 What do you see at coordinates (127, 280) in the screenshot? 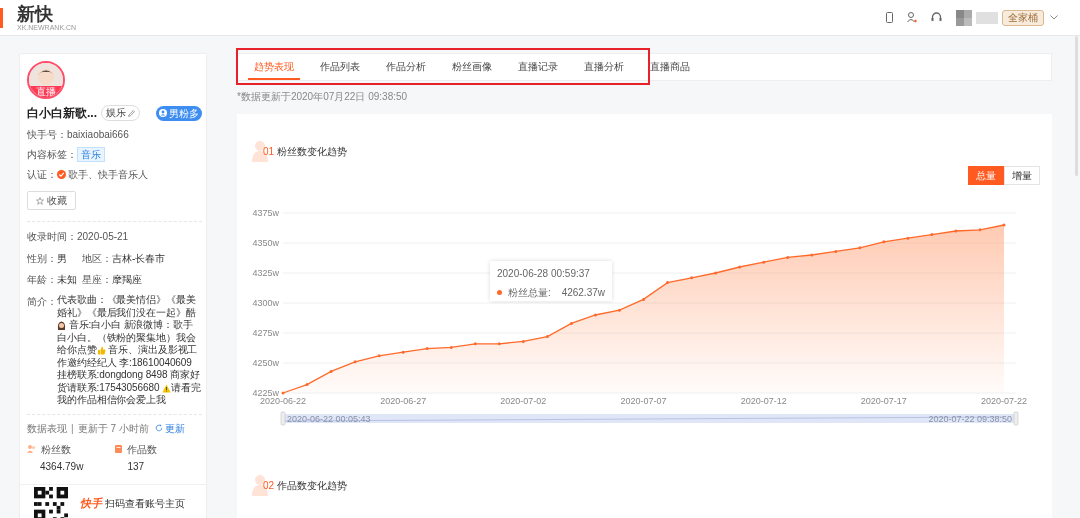
I see `field-value: 摩羯座` at bounding box center [127, 280].